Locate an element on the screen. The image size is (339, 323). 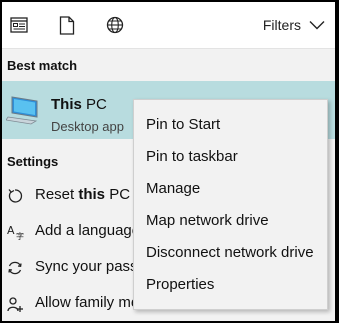
setting-label: Reset this PC is located at coordinates (82, 194).